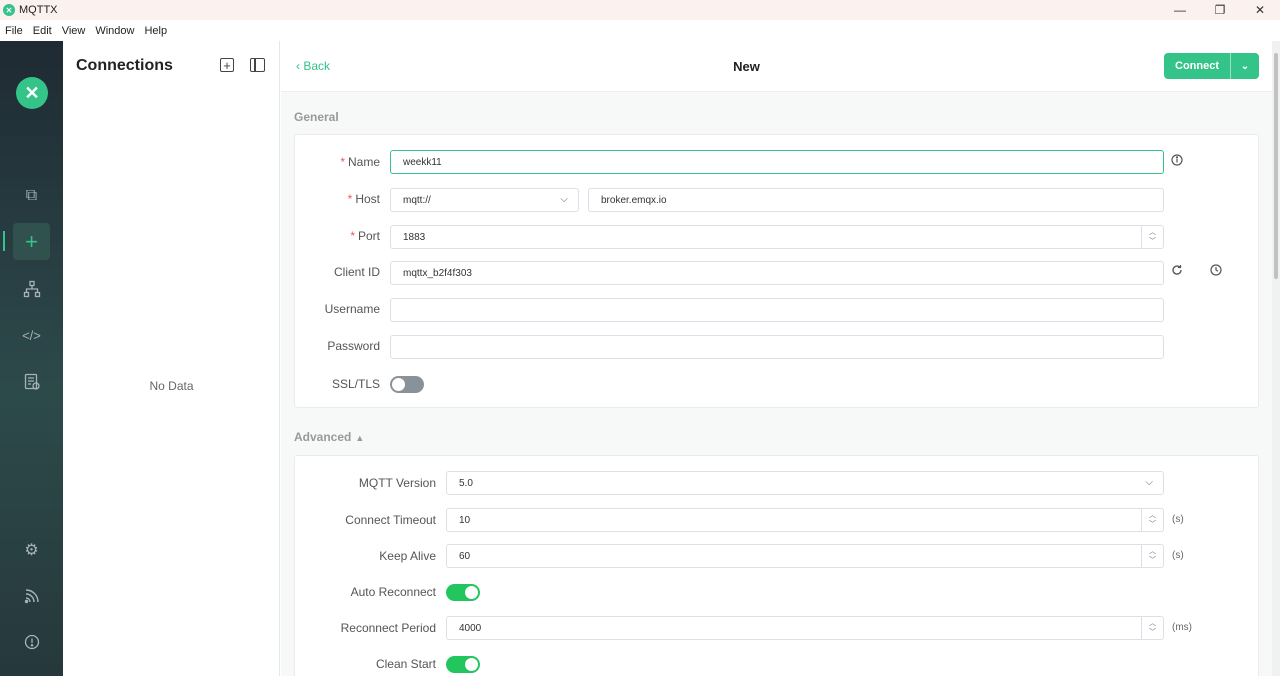  What do you see at coordinates (805, 483) in the screenshot?
I see `mqtt-version-select: 5.0 ⌵` at bounding box center [805, 483].